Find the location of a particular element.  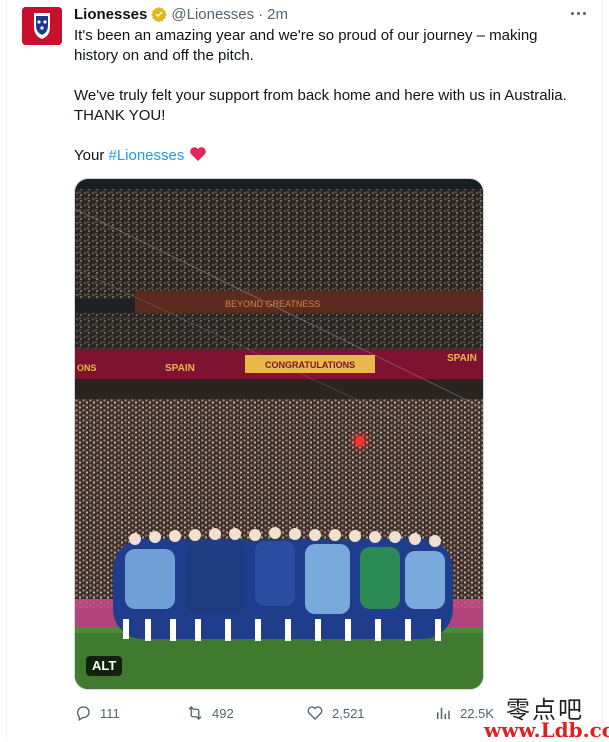

like-count: 2,521 is located at coordinates (348, 713).